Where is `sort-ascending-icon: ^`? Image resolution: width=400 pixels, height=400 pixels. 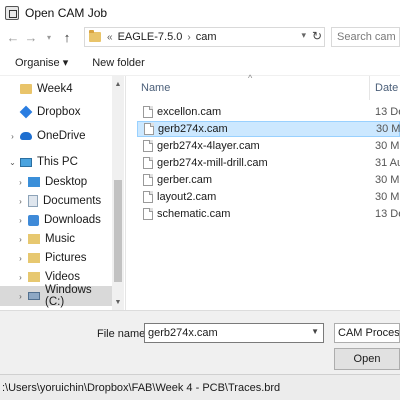 sort-ascending-icon: ^ is located at coordinates (250, 78).